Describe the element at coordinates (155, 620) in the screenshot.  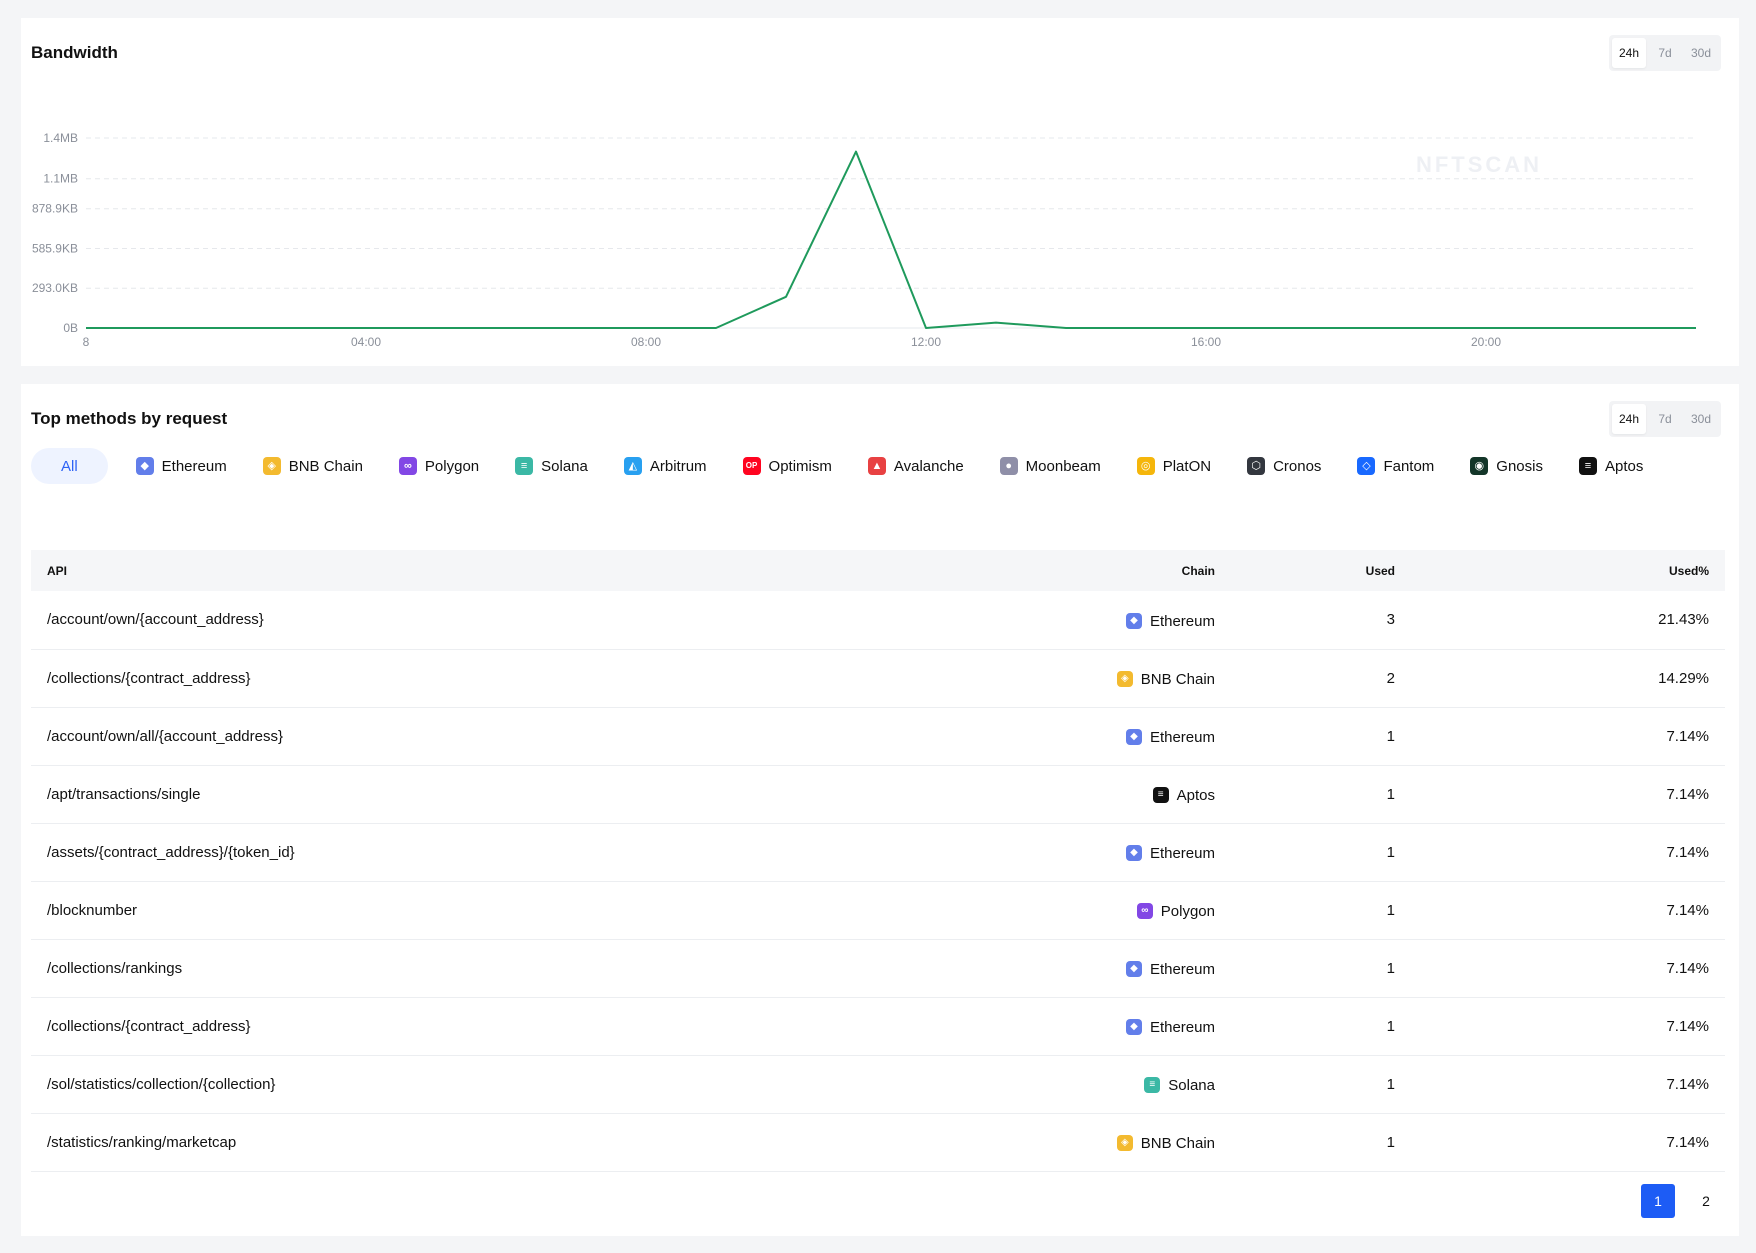
I see `api-path-cell: /account/own/{account_address}` at that location.